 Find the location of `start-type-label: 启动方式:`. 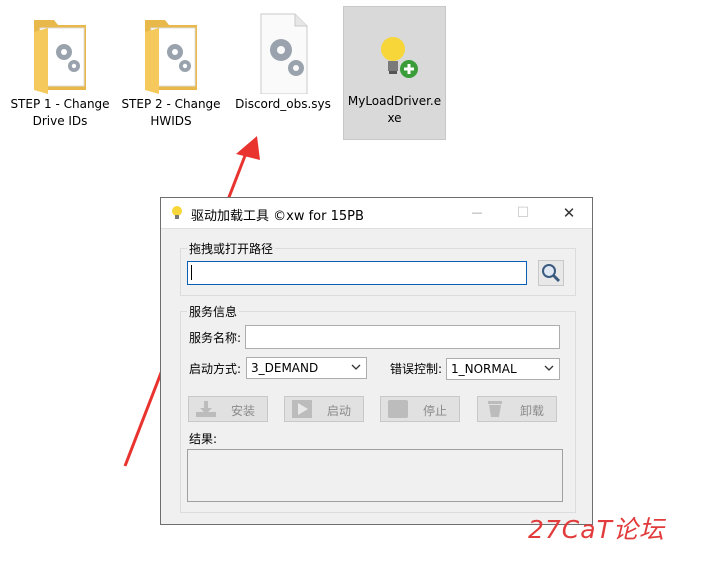

start-type-label: 启动方式: is located at coordinates (215, 369).